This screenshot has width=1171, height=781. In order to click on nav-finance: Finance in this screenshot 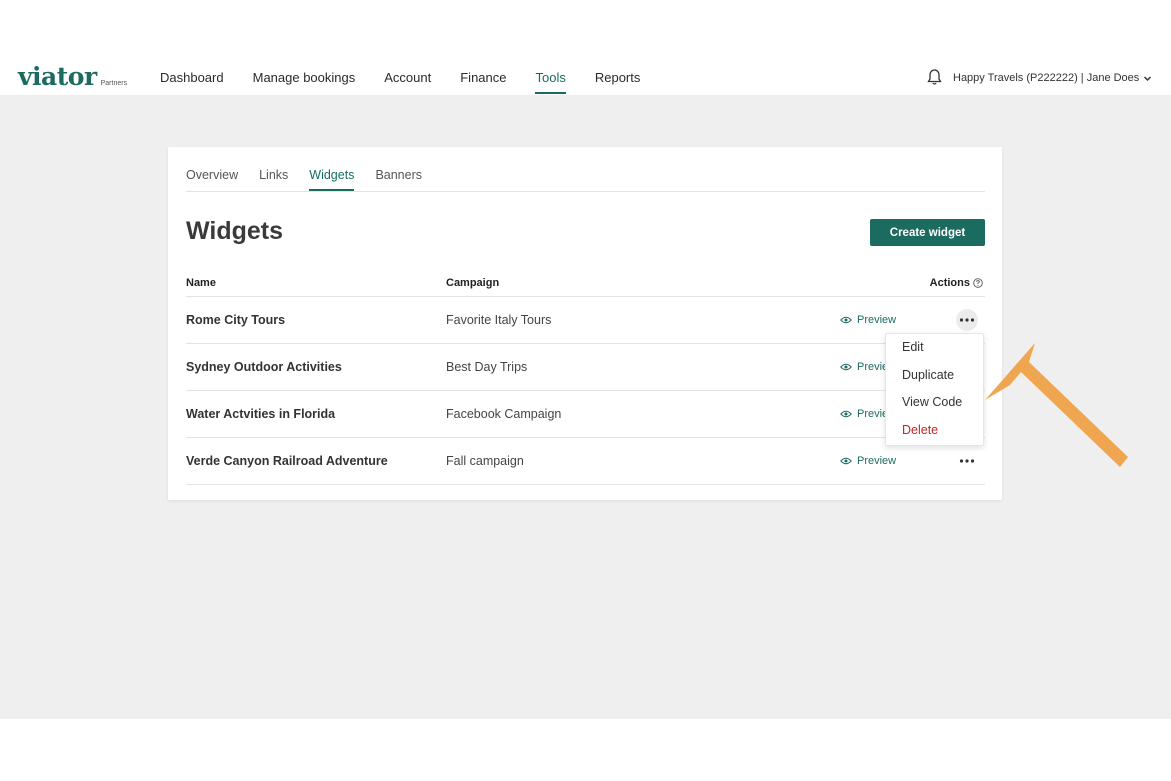, I will do `click(483, 80)`.